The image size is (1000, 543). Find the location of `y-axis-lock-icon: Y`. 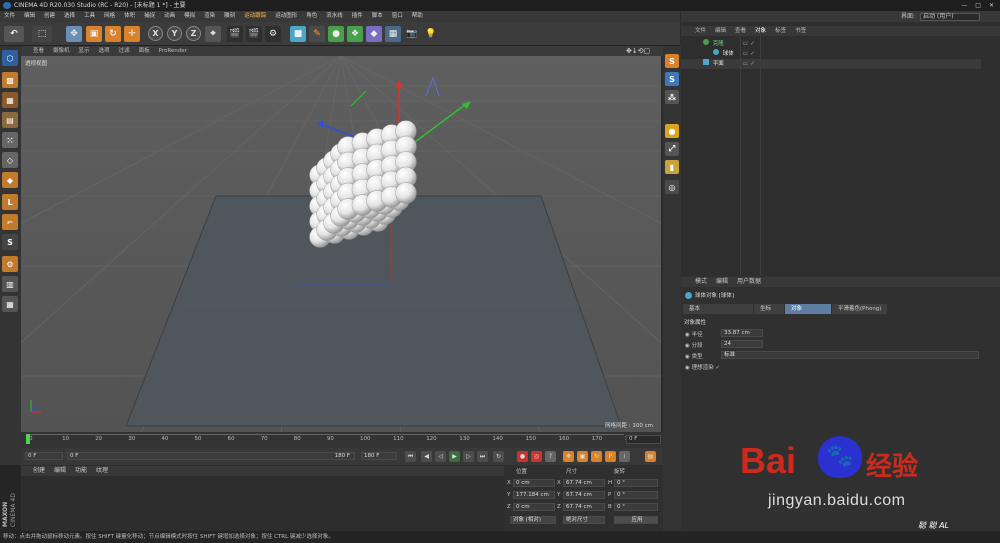

y-axis-lock-icon: Y is located at coordinates (174, 33).